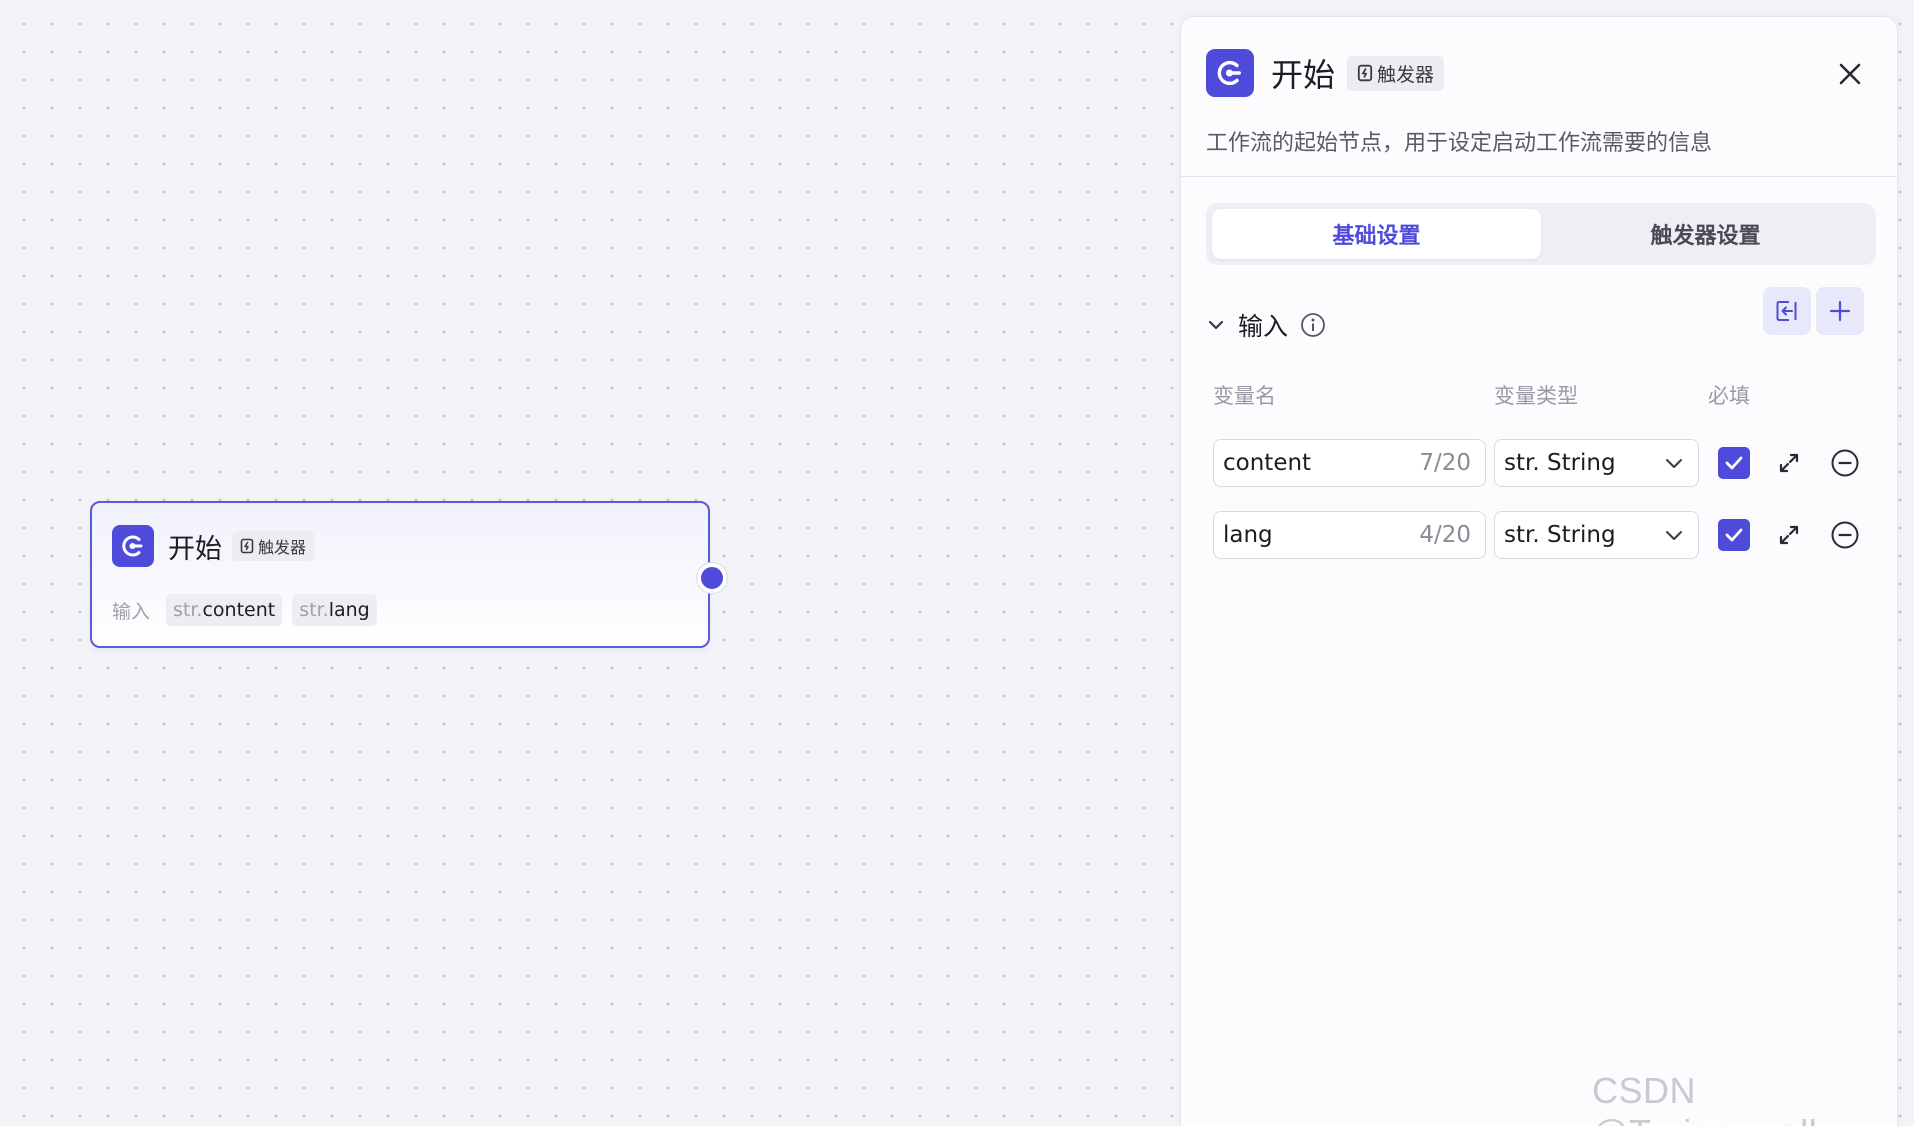 Image resolution: width=1914 pixels, height=1126 pixels. What do you see at coordinates (1313, 325) in the screenshot?
I see `info-icon` at bounding box center [1313, 325].